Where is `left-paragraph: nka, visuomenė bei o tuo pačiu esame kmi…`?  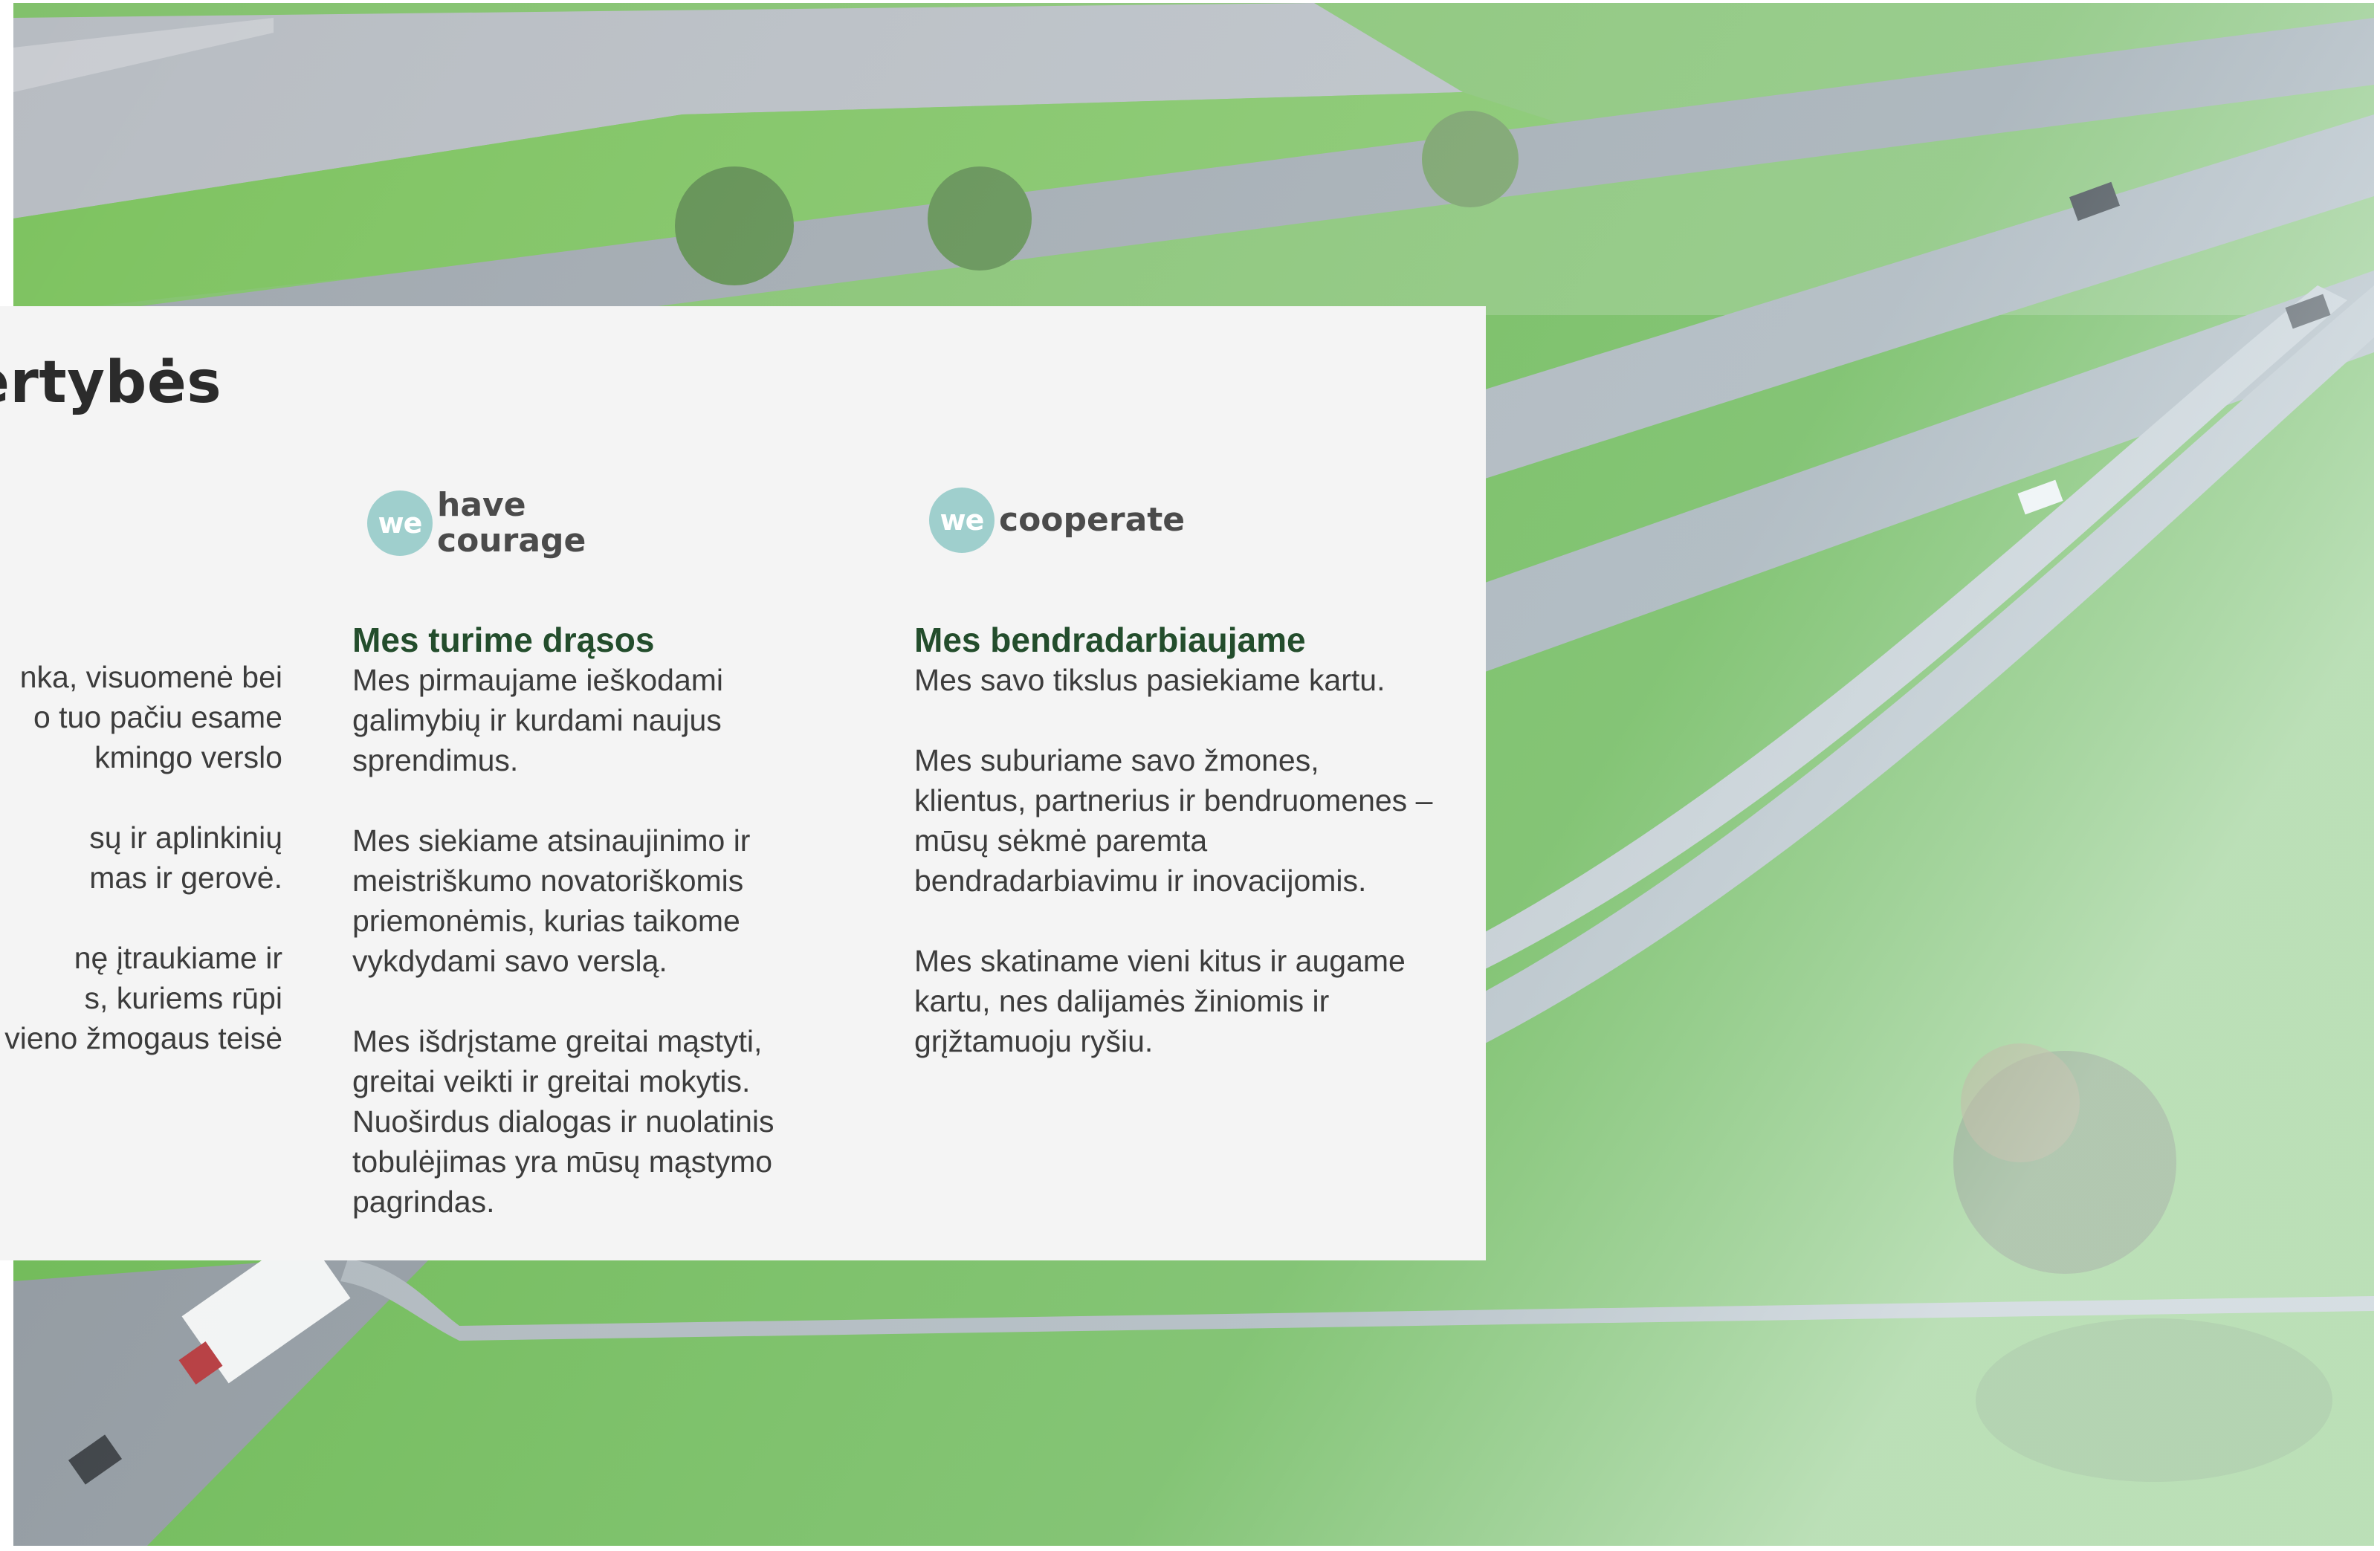 left-paragraph: nka, visuomenė bei o tuo pačiu esame kmi… is located at coordinates (151, 717).